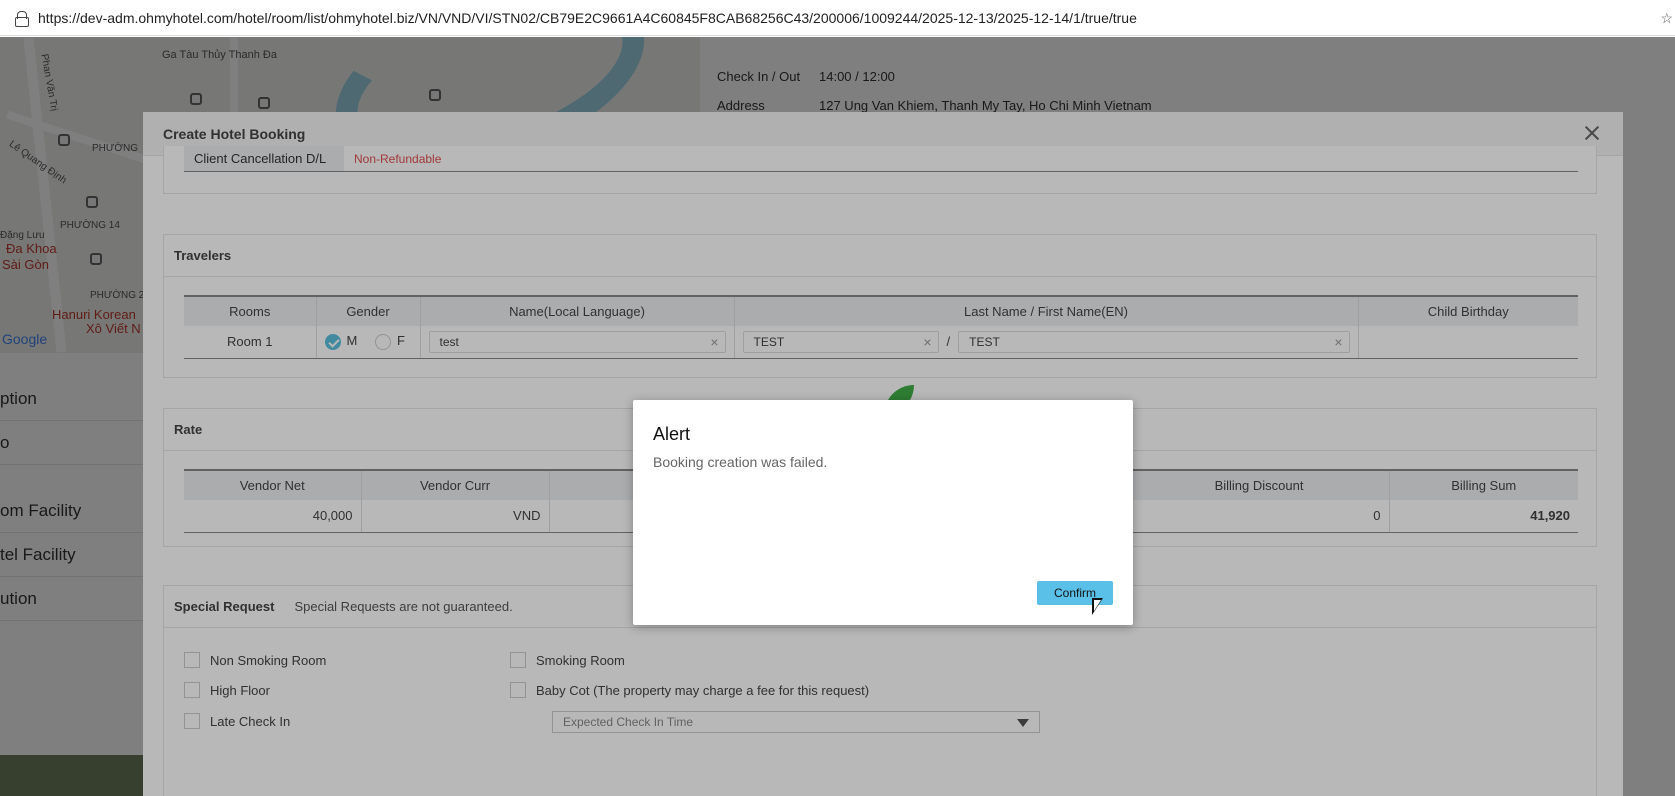  Describe the element at coordinates (1666, 18) in the screenshot. I see `bookmark-star-icon: ☆` at that location.